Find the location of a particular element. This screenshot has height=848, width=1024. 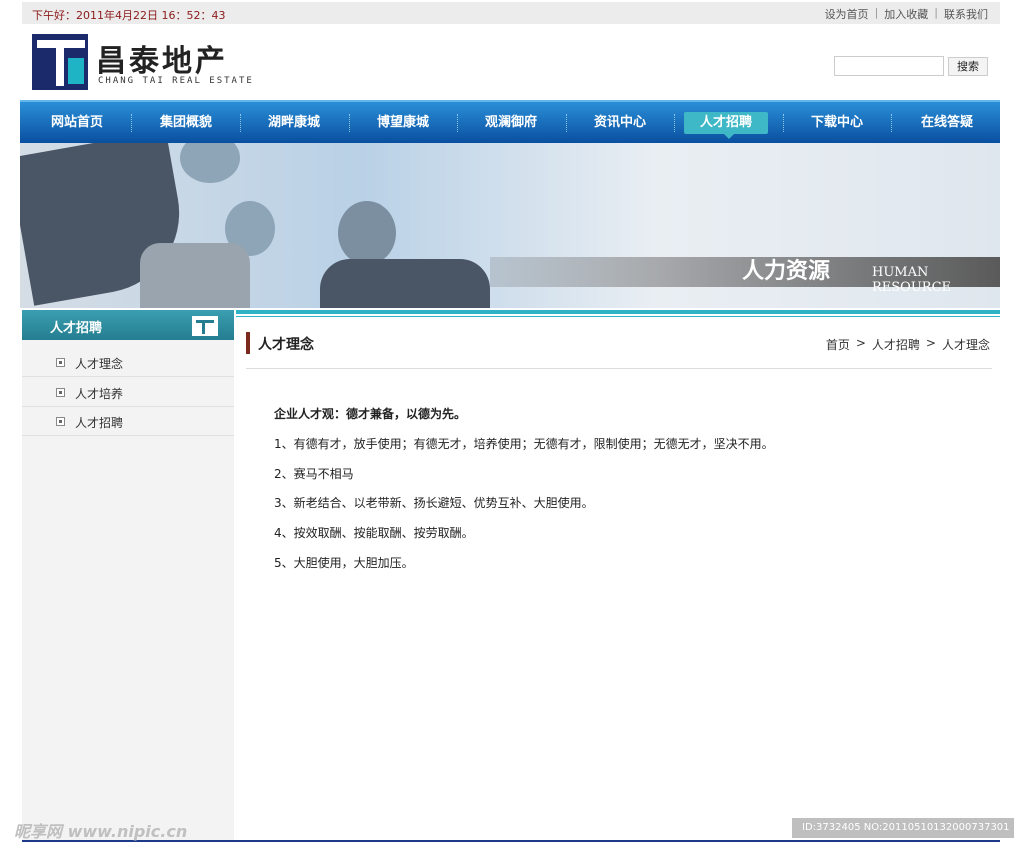

paragraph: 3、新老结合、以老带新、扬长避短、优势互补、大胆使用。 is located at coordinates (434, 503).